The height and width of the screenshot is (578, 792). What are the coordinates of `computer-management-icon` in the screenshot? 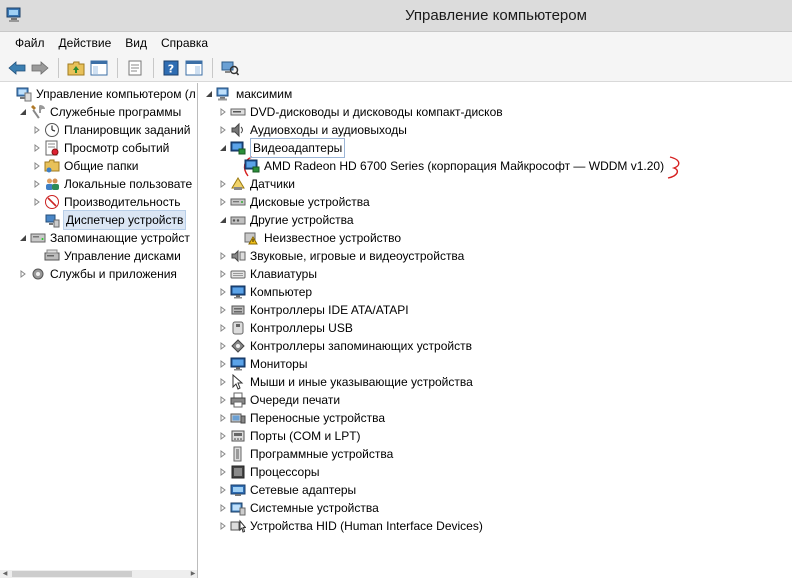 It's located at (24, 94).